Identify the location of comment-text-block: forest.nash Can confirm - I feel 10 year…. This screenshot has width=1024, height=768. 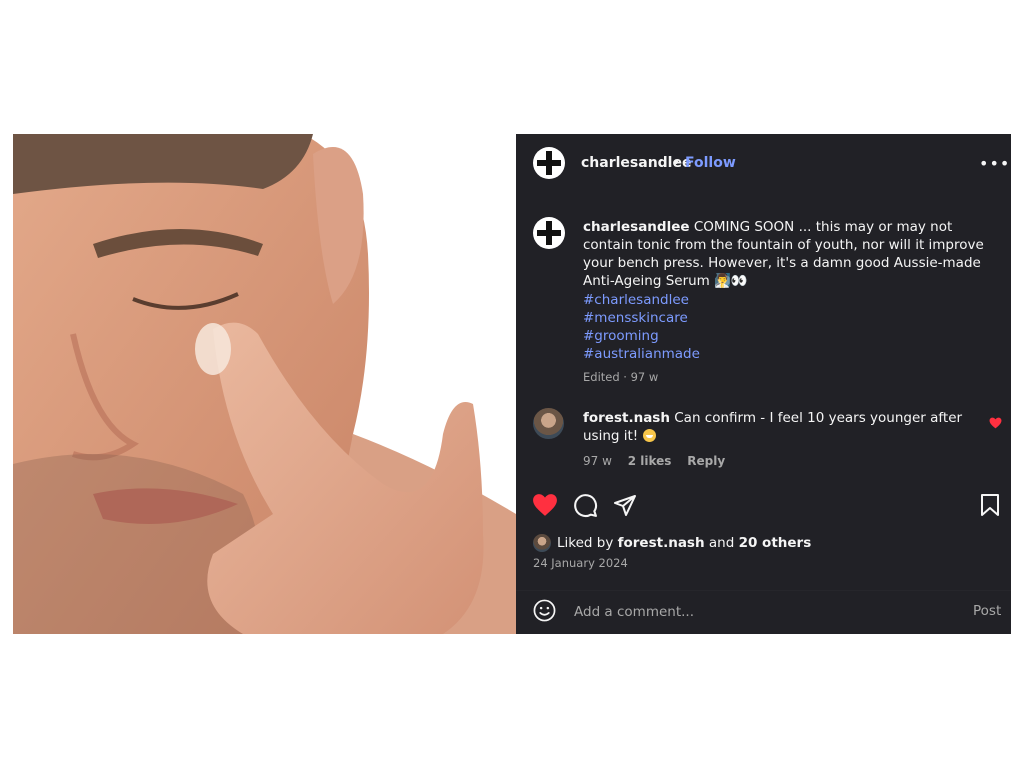
(778, 427).